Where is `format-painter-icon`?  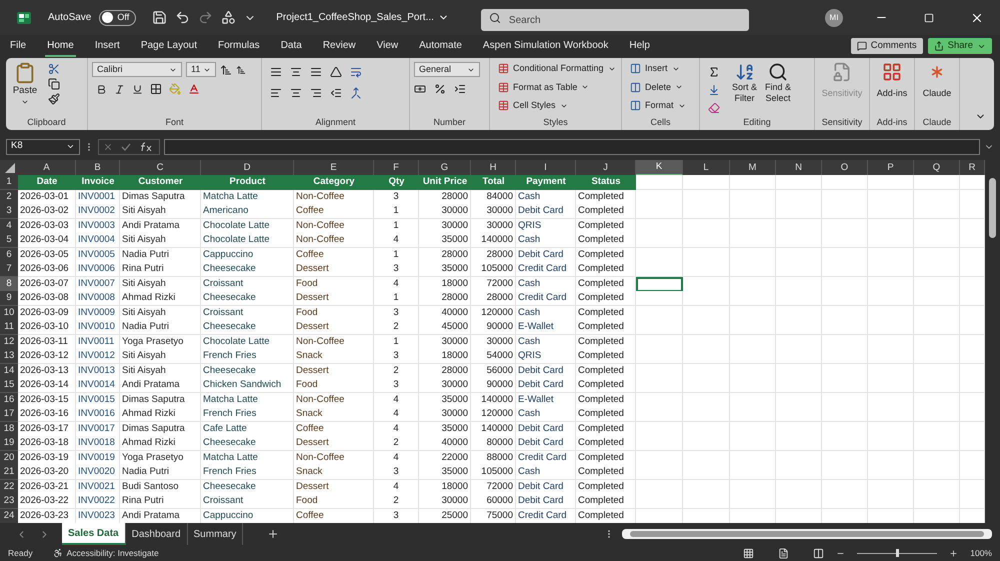 format-painter-icon is located at coordinates (54, 99).